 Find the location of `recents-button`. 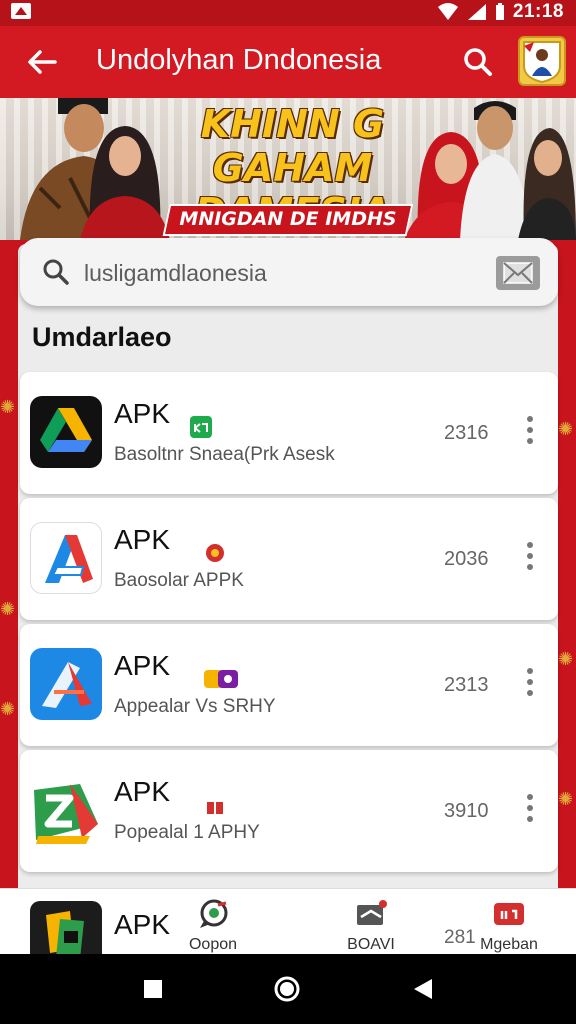

recents-button is located at coordinates (153, 989).